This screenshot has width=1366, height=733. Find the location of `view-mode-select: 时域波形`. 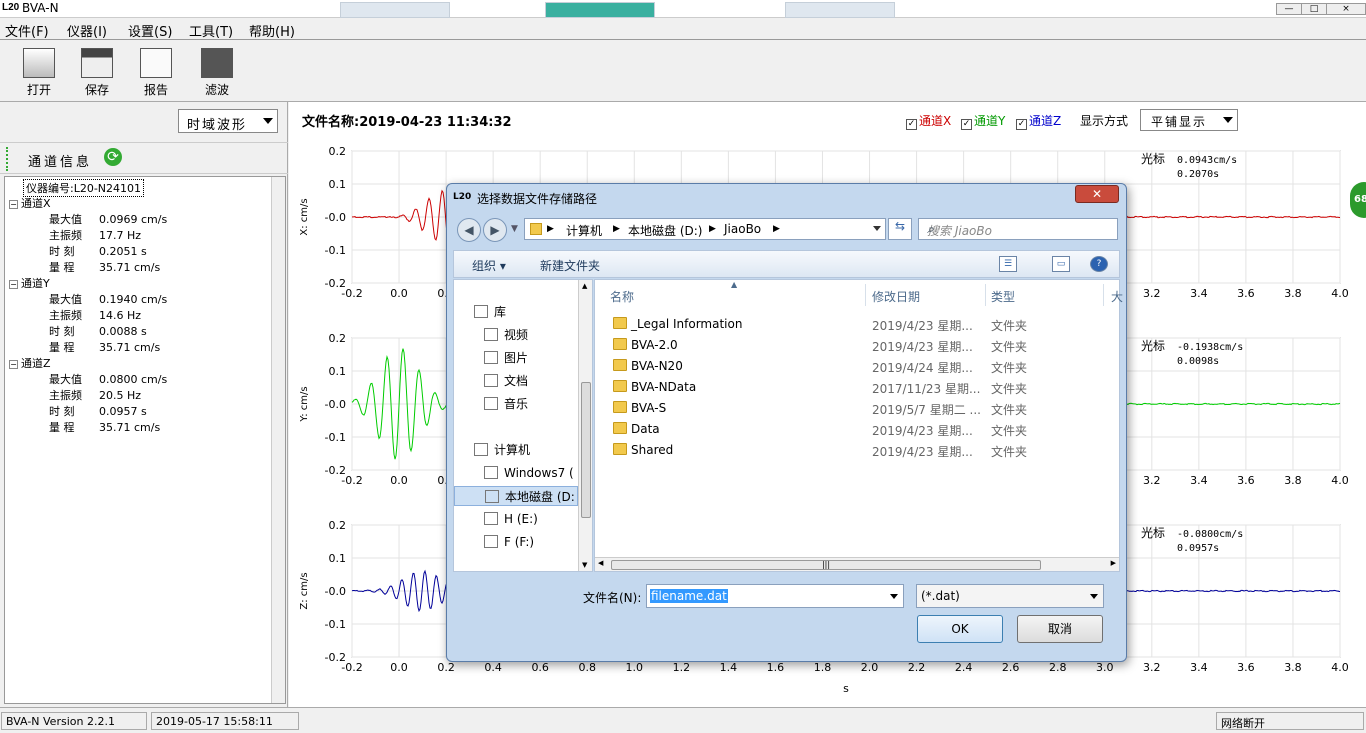

view-mode-select: 时域波形 is located at coordinates (228, 121).